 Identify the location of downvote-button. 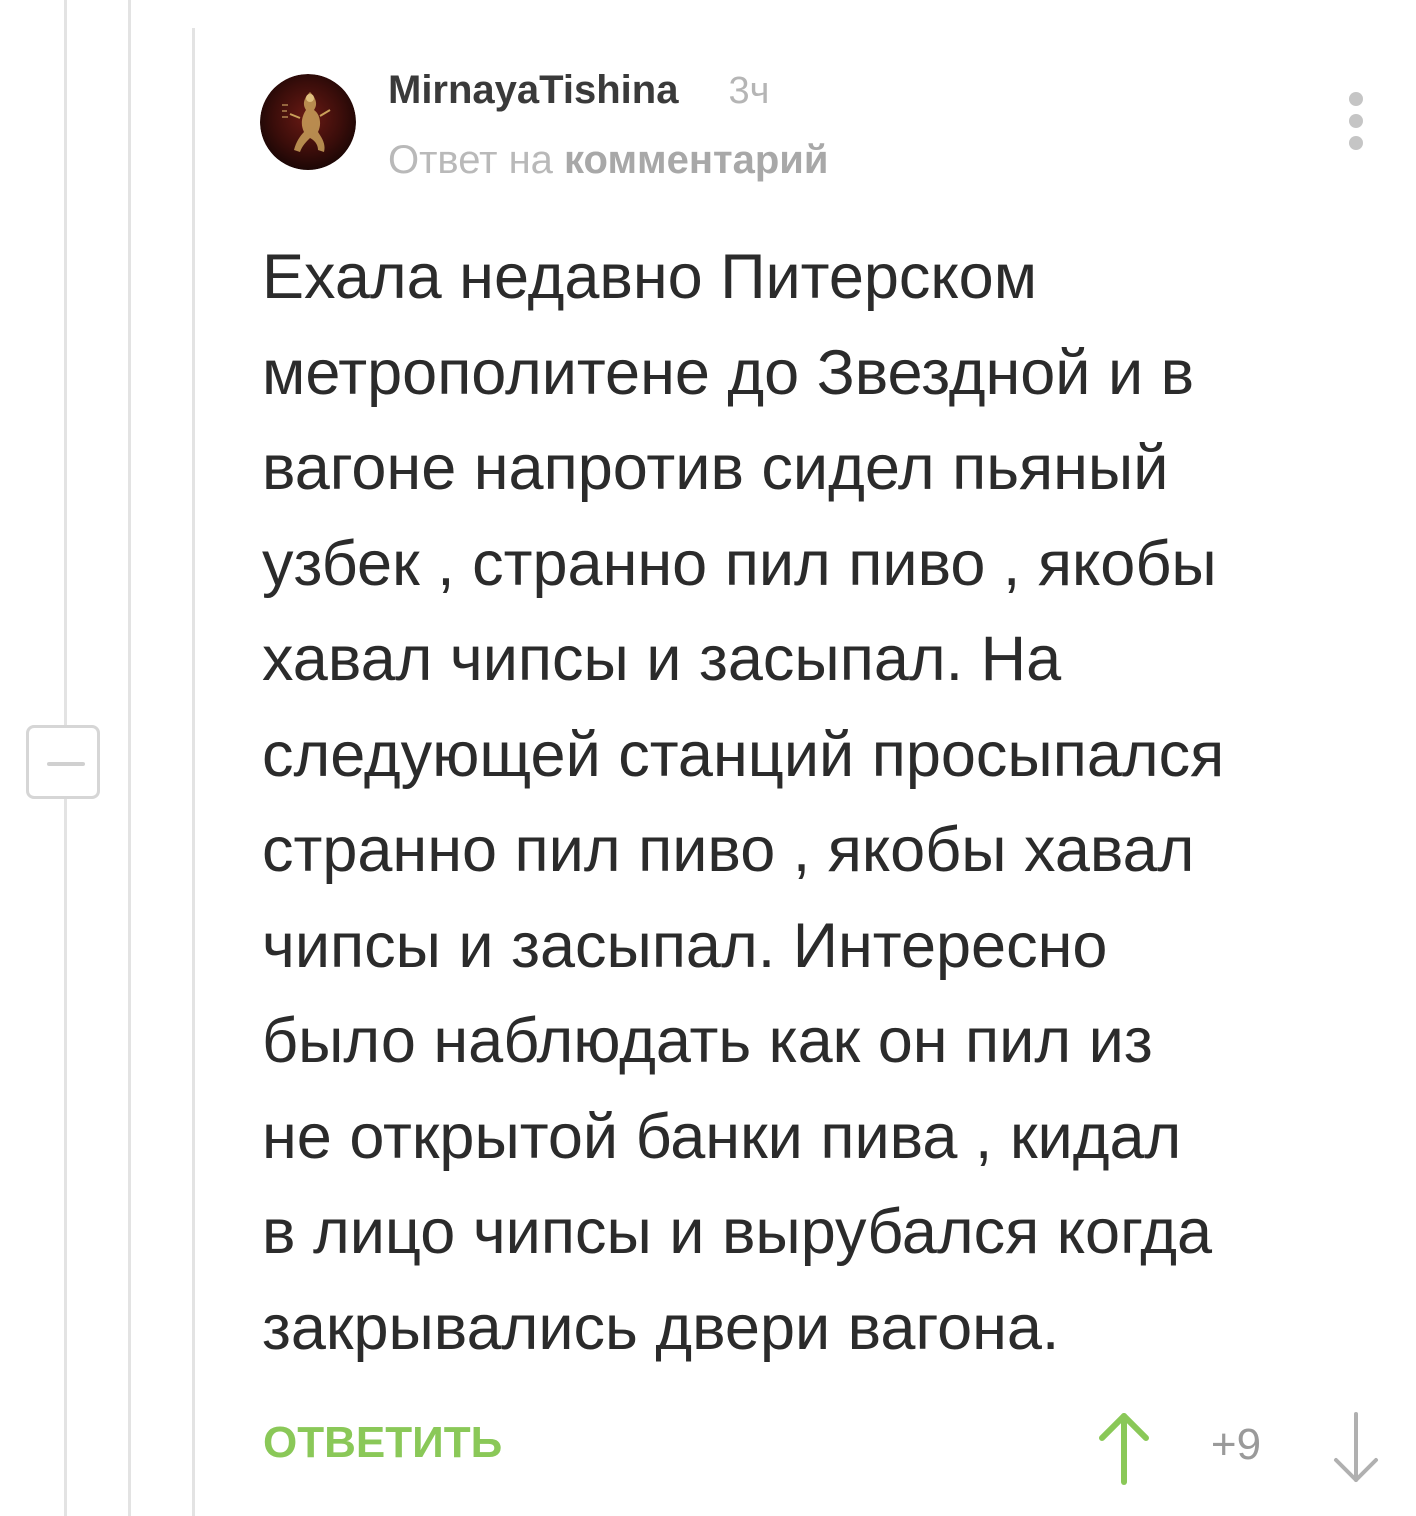
(1356, 1448).